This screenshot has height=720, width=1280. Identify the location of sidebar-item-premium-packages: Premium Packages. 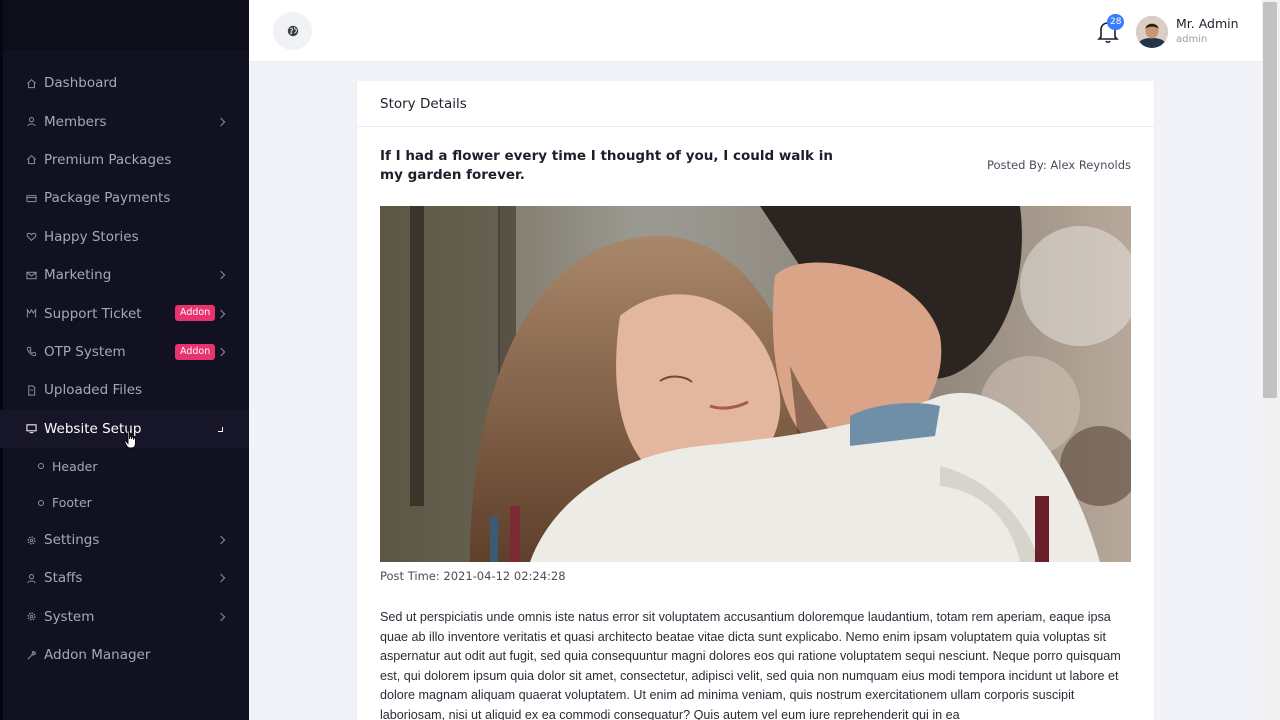
(124, 160).